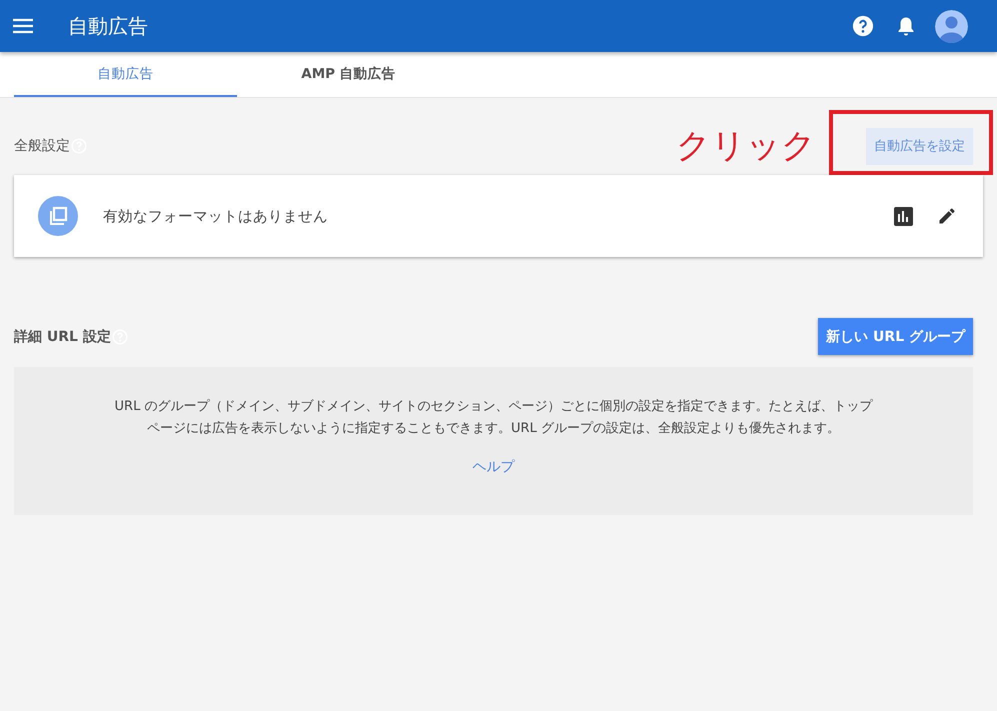 The height and width of the screenshot is (711, 997). Describe the element at coordinates (919, 146) in the screenshot. I see `set-auto-ads-button: 自動広告を設定` at that location.